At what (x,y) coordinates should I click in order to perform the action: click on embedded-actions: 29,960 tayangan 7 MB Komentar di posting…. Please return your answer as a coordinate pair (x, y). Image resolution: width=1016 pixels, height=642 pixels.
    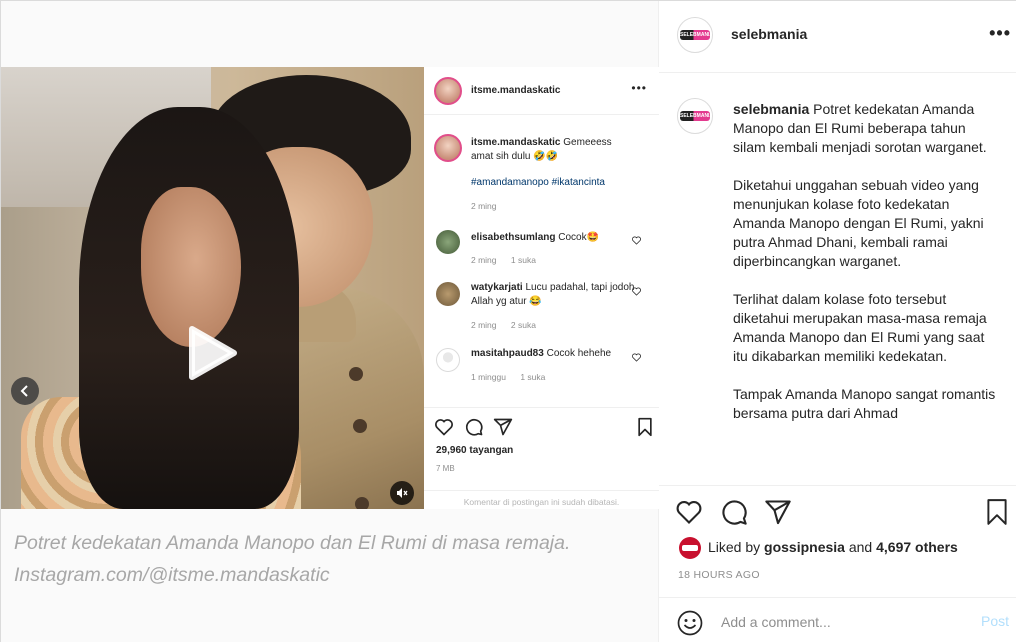
    Looking at the image, I should click on (541, 458).